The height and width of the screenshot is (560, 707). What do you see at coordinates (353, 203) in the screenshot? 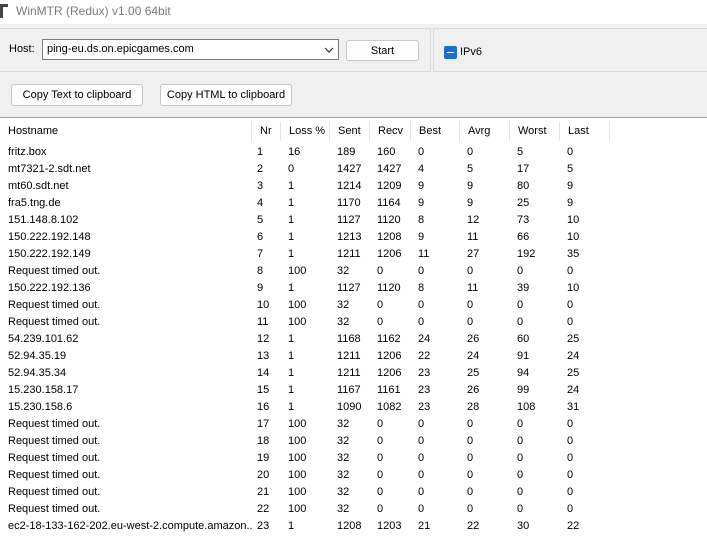
I see `table-row: fra5.tng.de 4 1 1170 1164 9 9 25 9` at bounding box center [353, 203].